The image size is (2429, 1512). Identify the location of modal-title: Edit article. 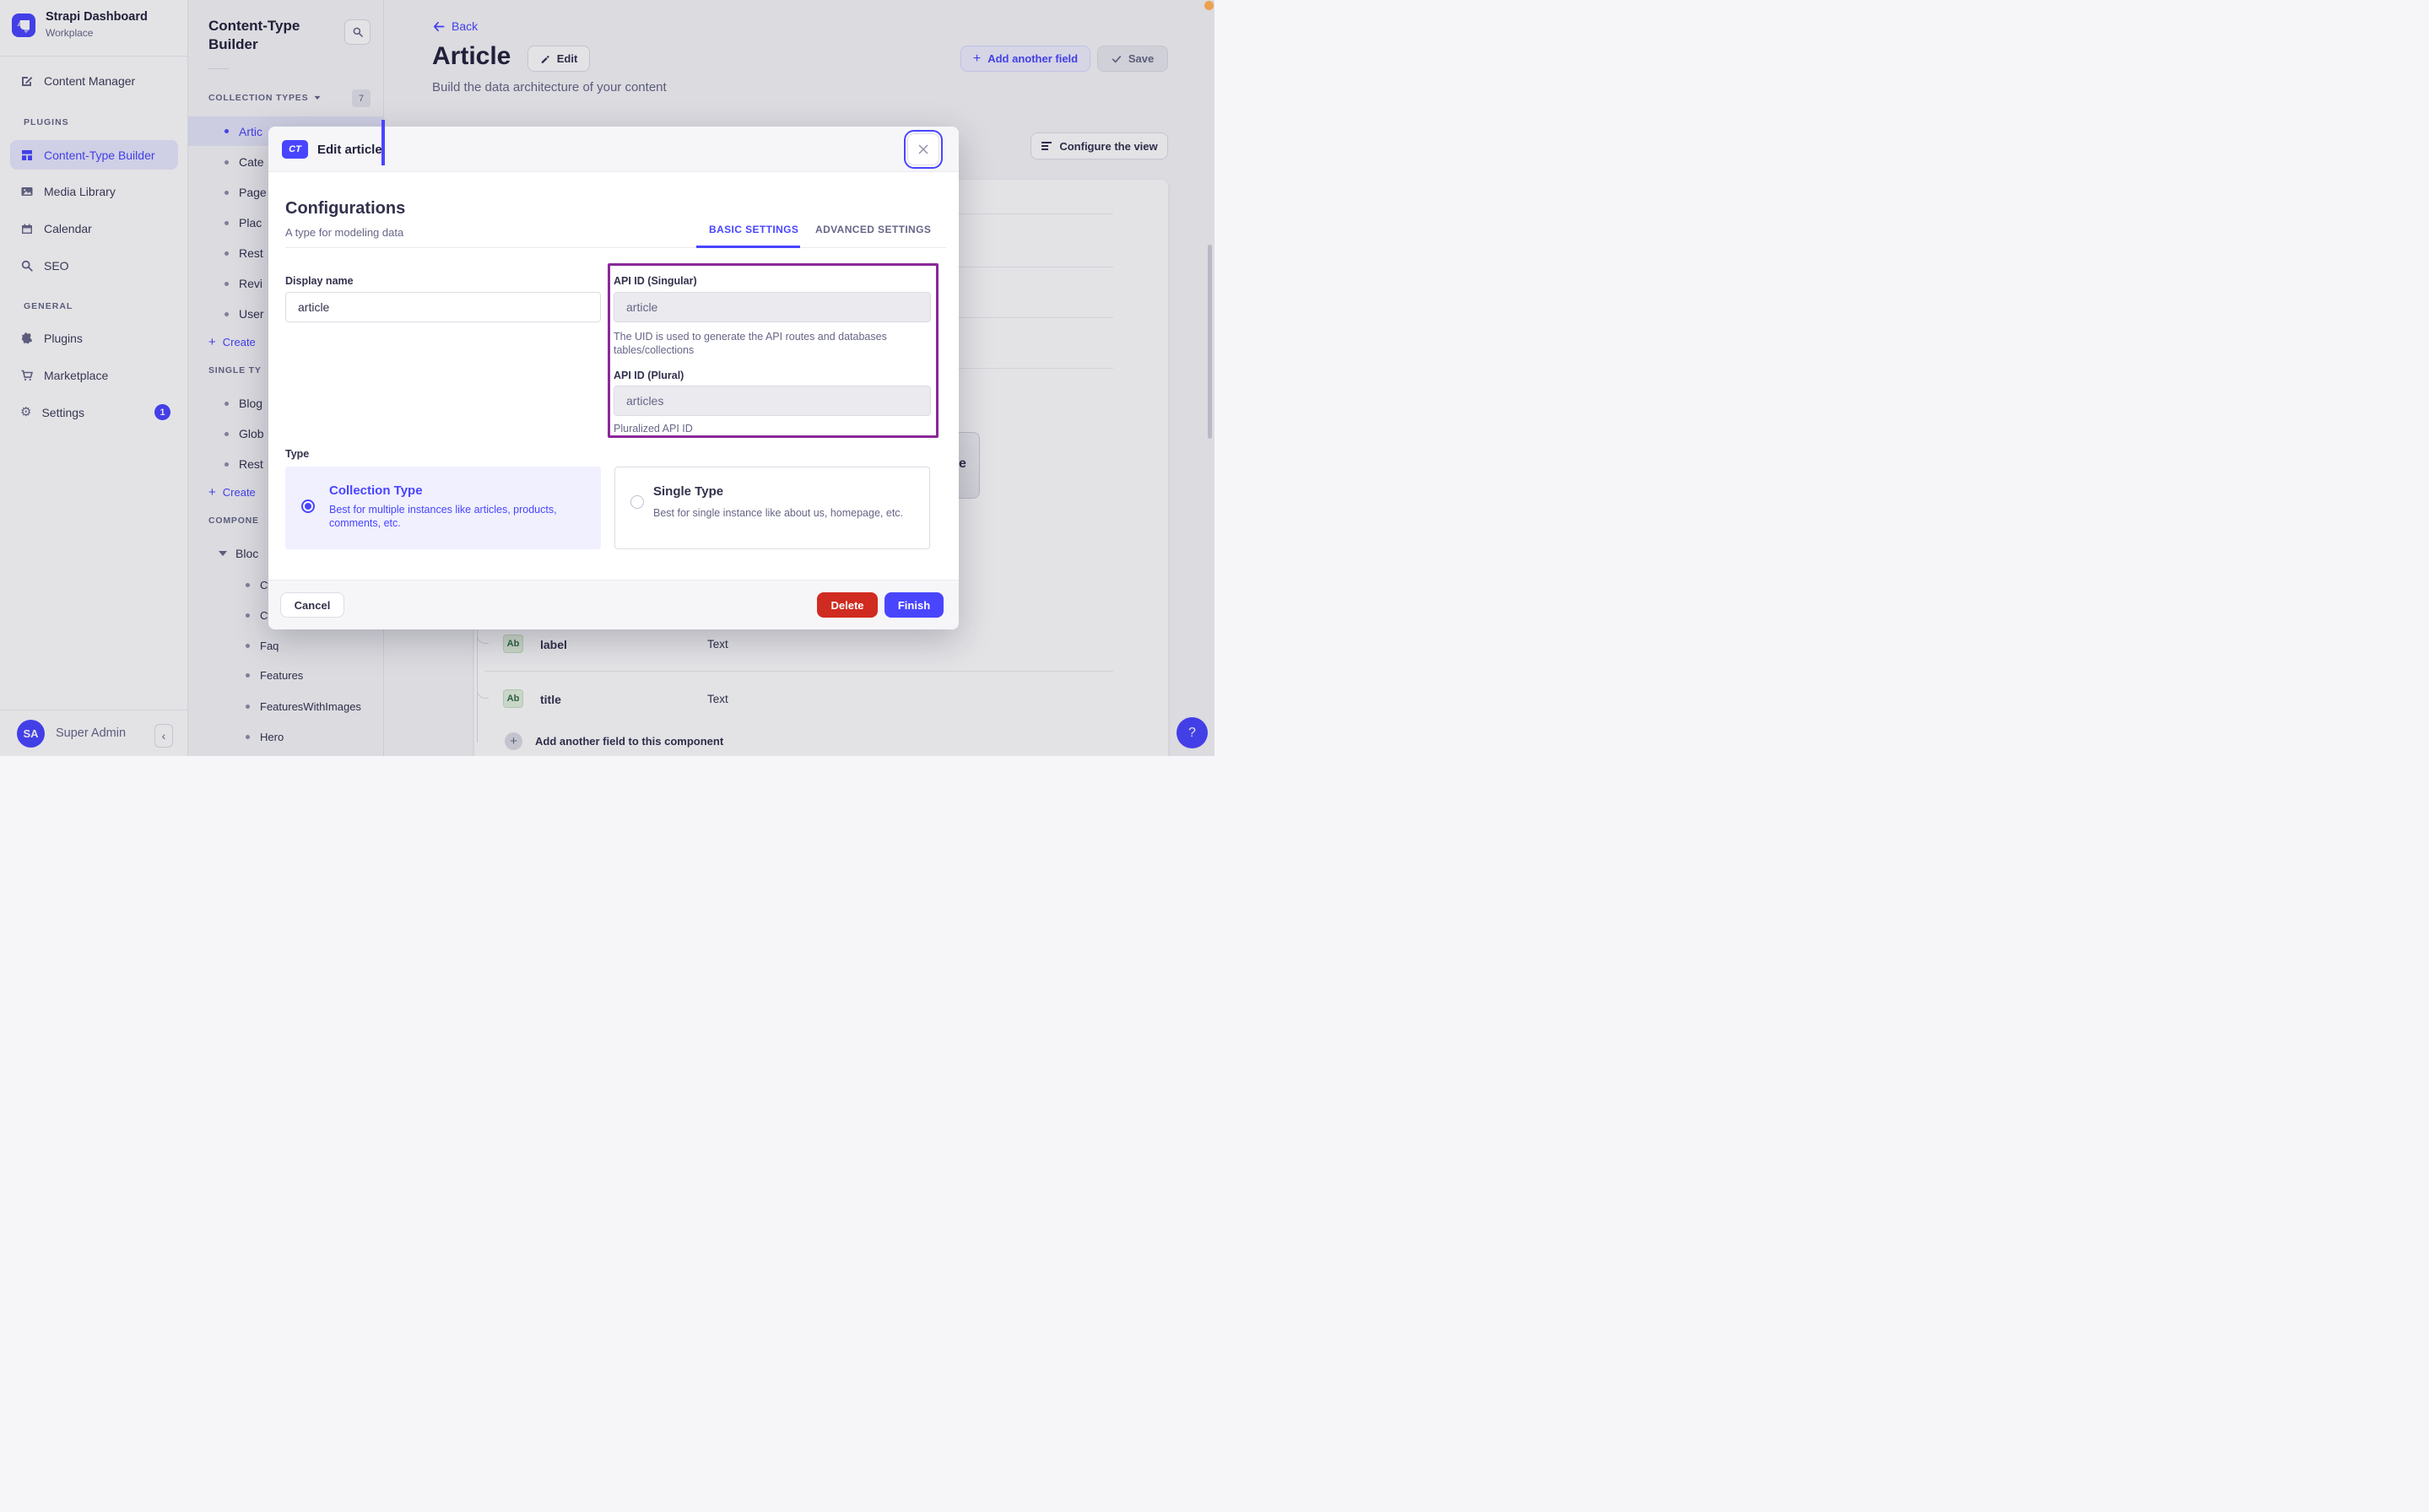
(350, 150).